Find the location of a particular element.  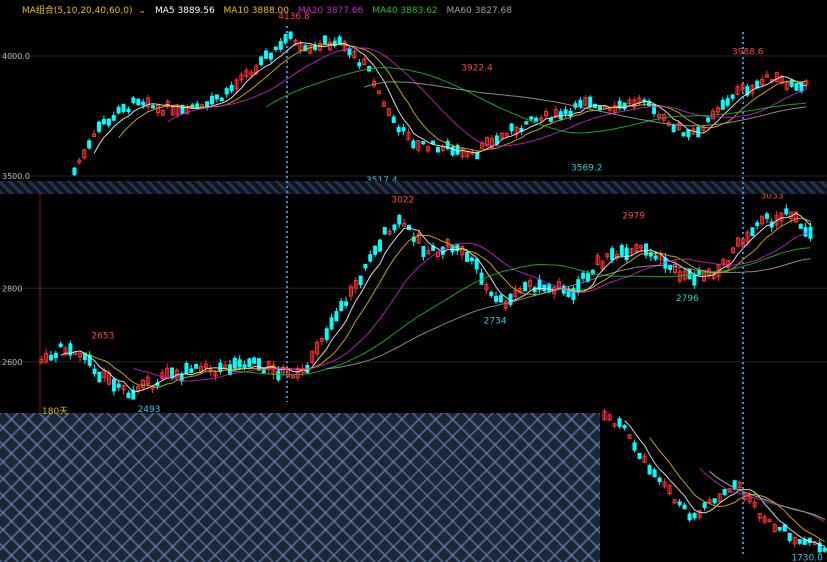

ma10-value: MA10 3888.00 is located at coordinates (256, 11).